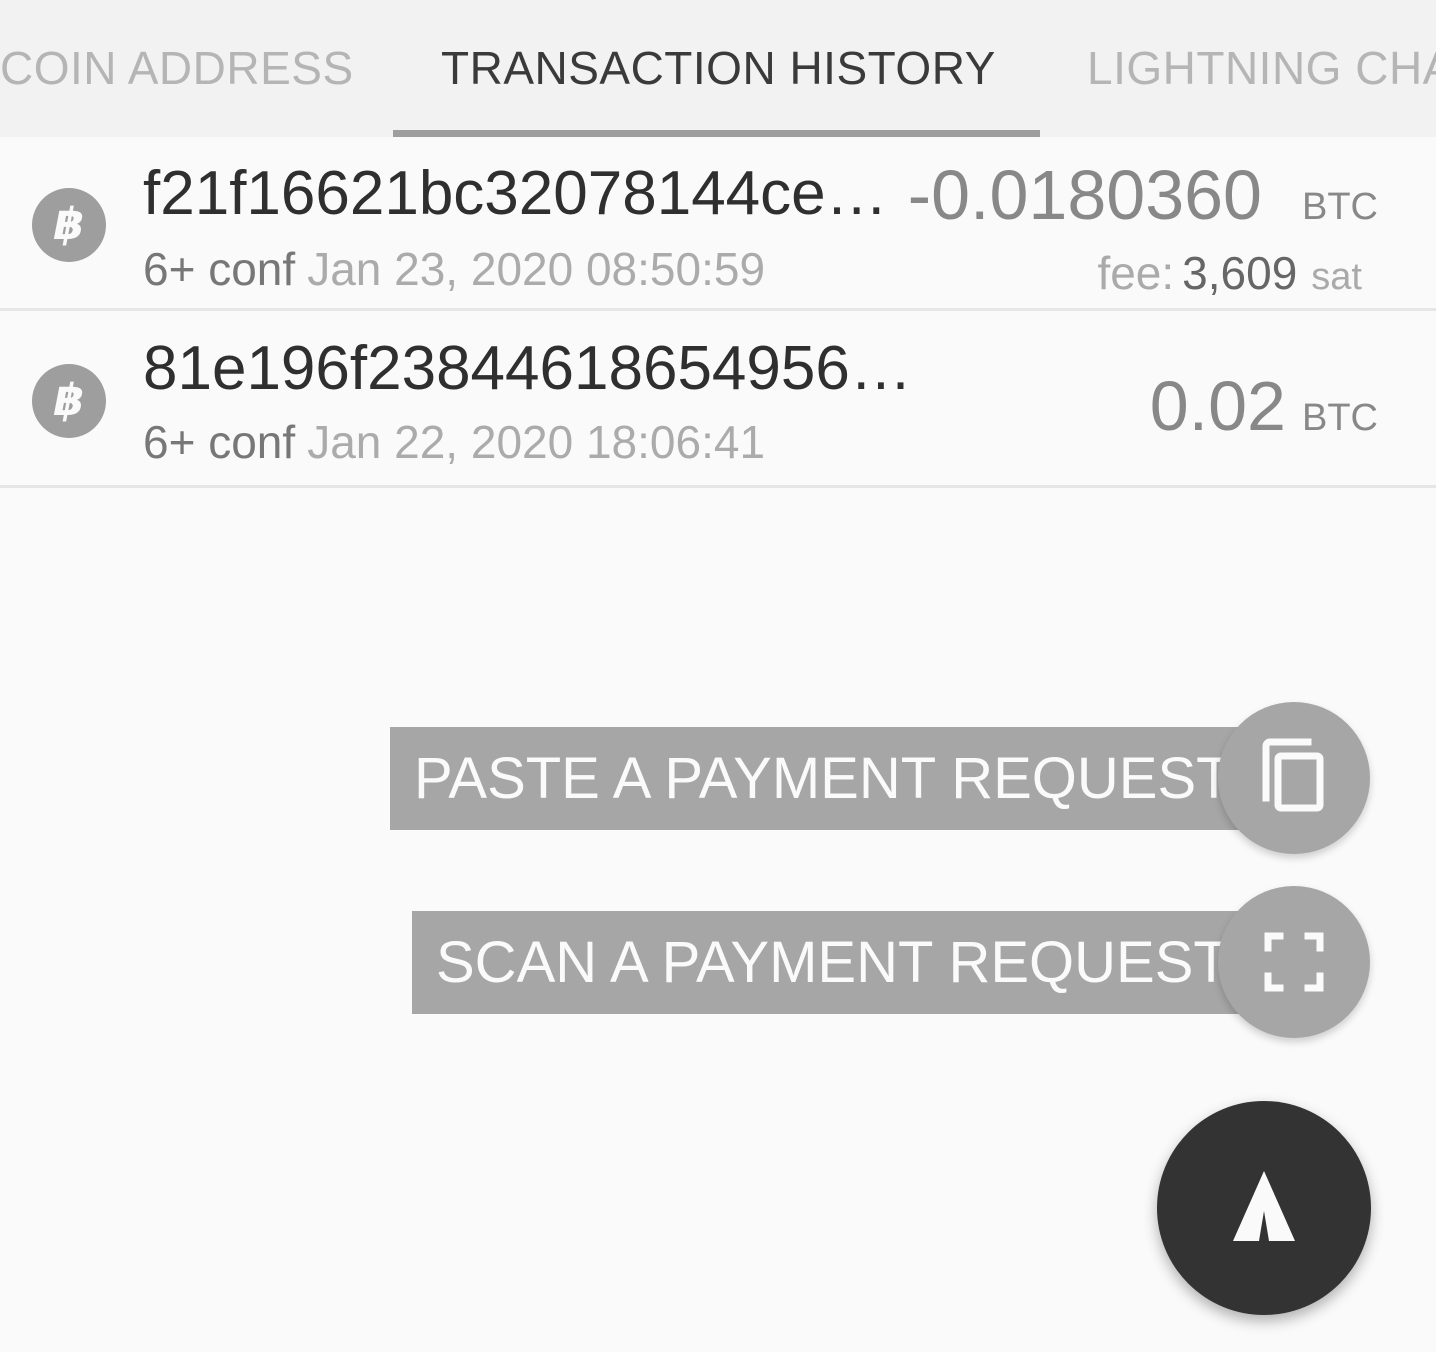  I want to click on transaction-date: Jan 23, 2020 08:50:59, so click(536, 269).